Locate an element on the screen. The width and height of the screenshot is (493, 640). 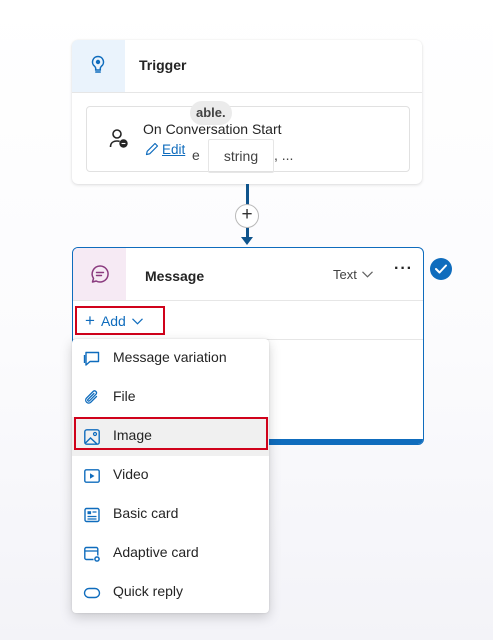
token-partial: e is located at coordinates (196, 155).